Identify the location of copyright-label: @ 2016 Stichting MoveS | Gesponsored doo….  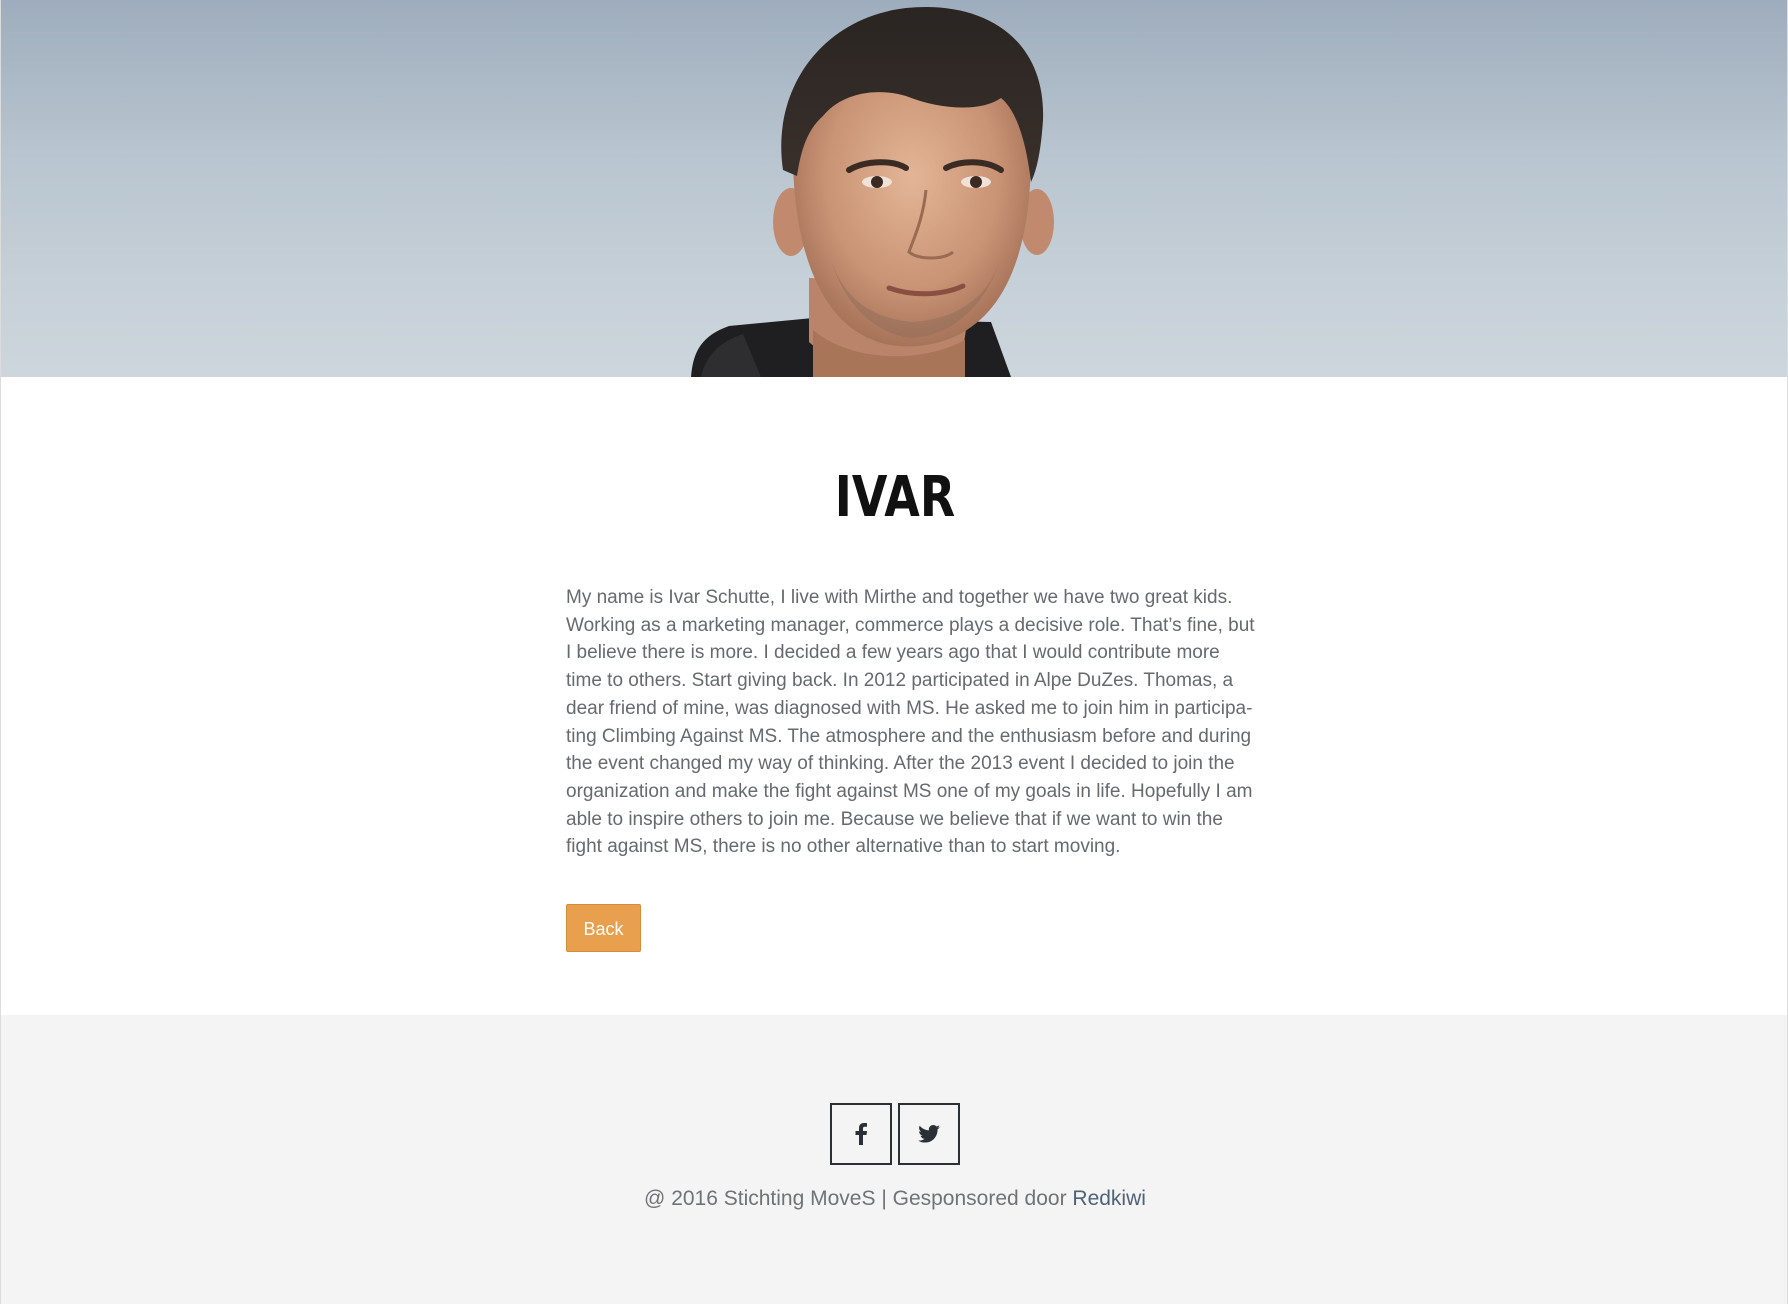
(858, 1198).